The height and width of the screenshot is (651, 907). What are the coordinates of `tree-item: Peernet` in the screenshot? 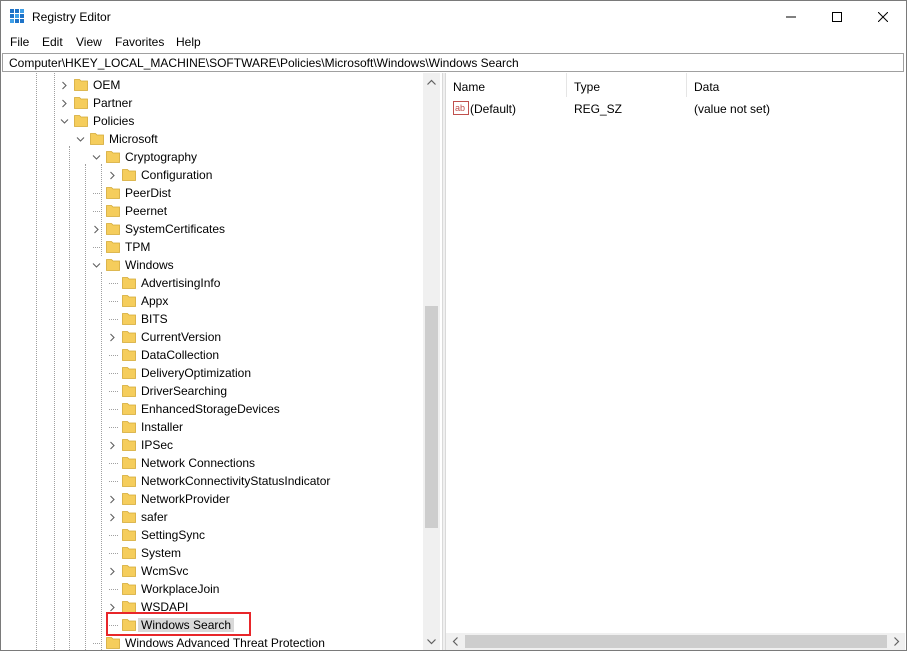 It's located at (212, 211).